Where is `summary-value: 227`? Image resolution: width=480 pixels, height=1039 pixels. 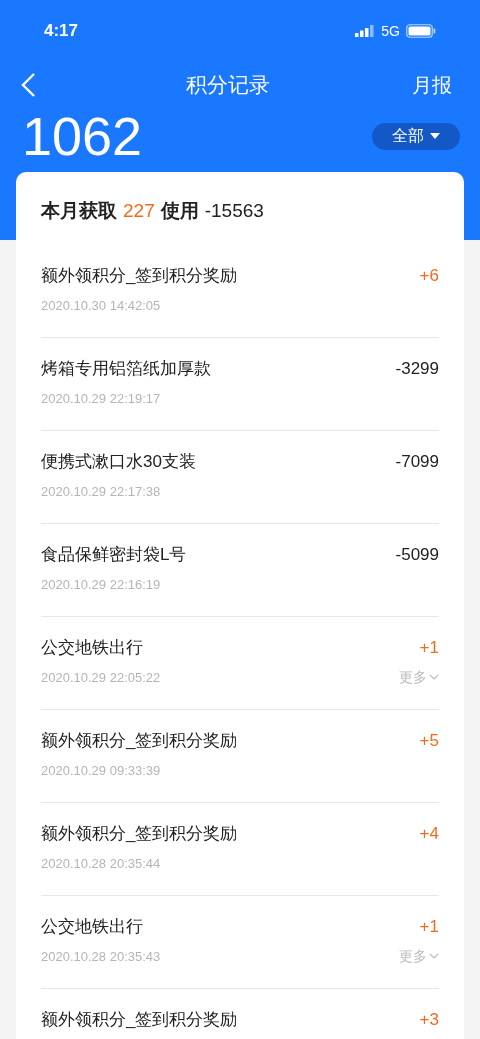
summary-value: 227 is located at coordinates (139, 211).